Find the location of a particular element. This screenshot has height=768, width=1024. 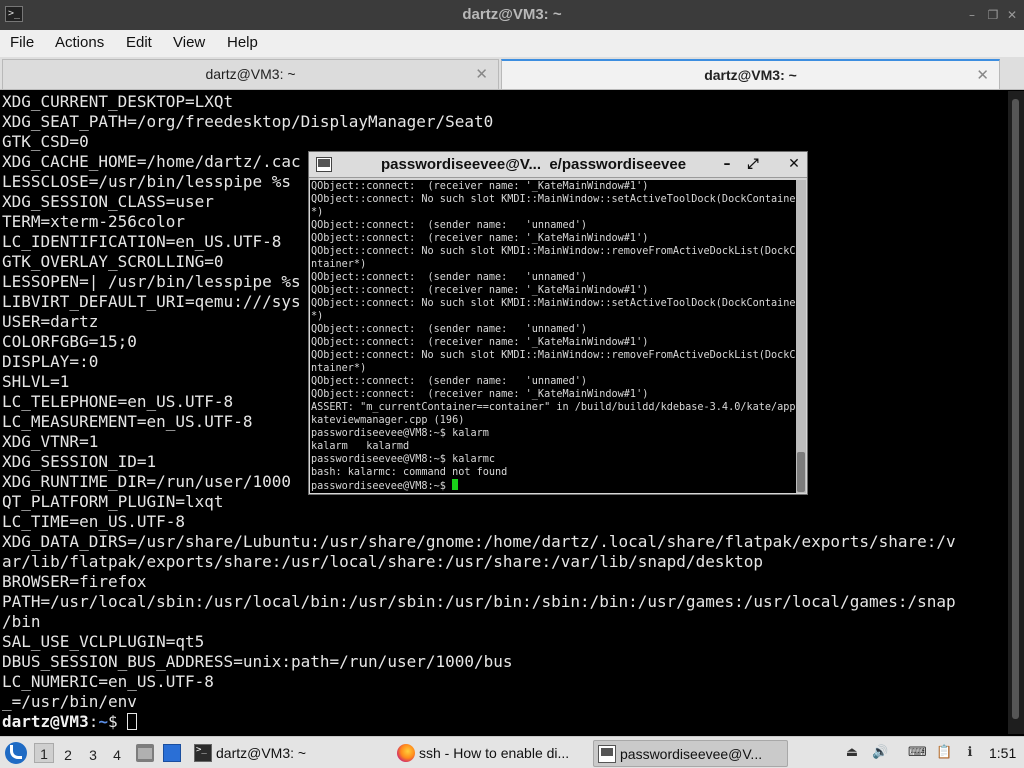

xterm-cursor is located at coordinates (455, 484).